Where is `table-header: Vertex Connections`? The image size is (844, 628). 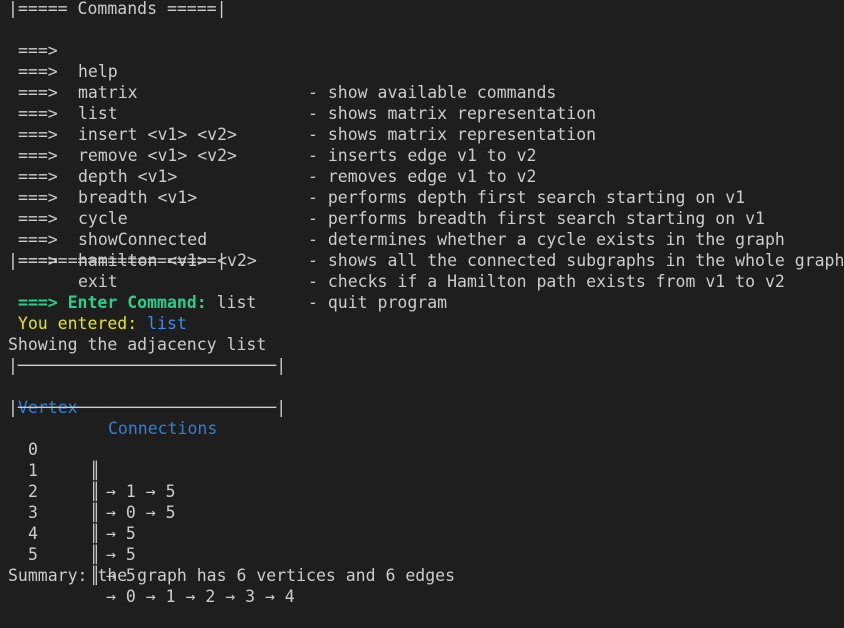 table-header: Vertex Connections is located at coordinates (426, 407).